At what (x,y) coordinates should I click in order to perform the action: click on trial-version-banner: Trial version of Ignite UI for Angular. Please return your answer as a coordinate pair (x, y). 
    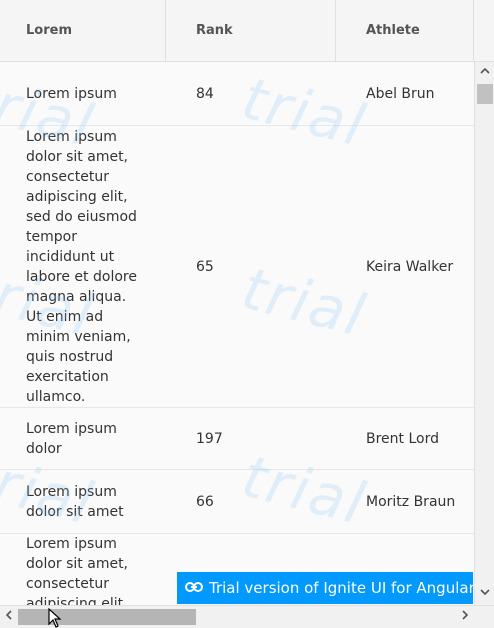
    Looking at the image, I should click on (326, 588).